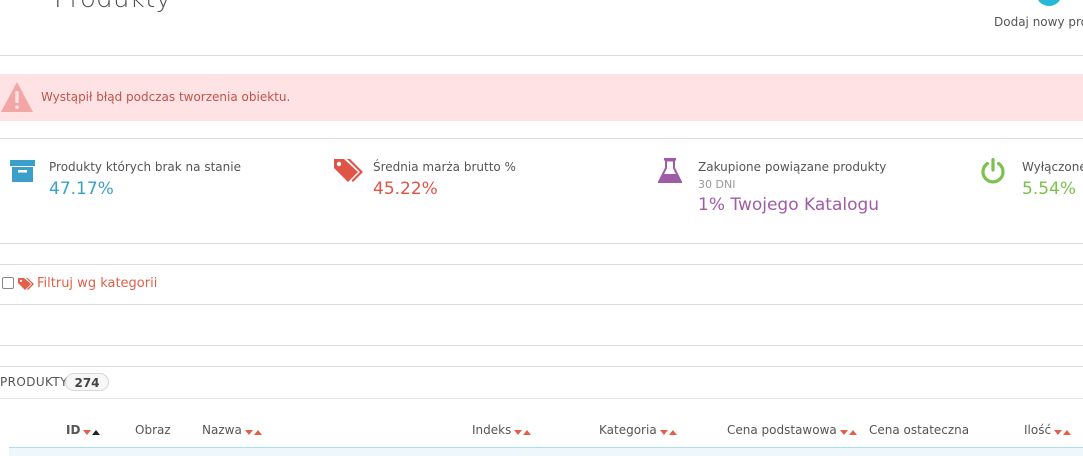  Describe the element at coordinates (628, 430) in the screenshot. I see `column-header-label: Kategoria` at that location.